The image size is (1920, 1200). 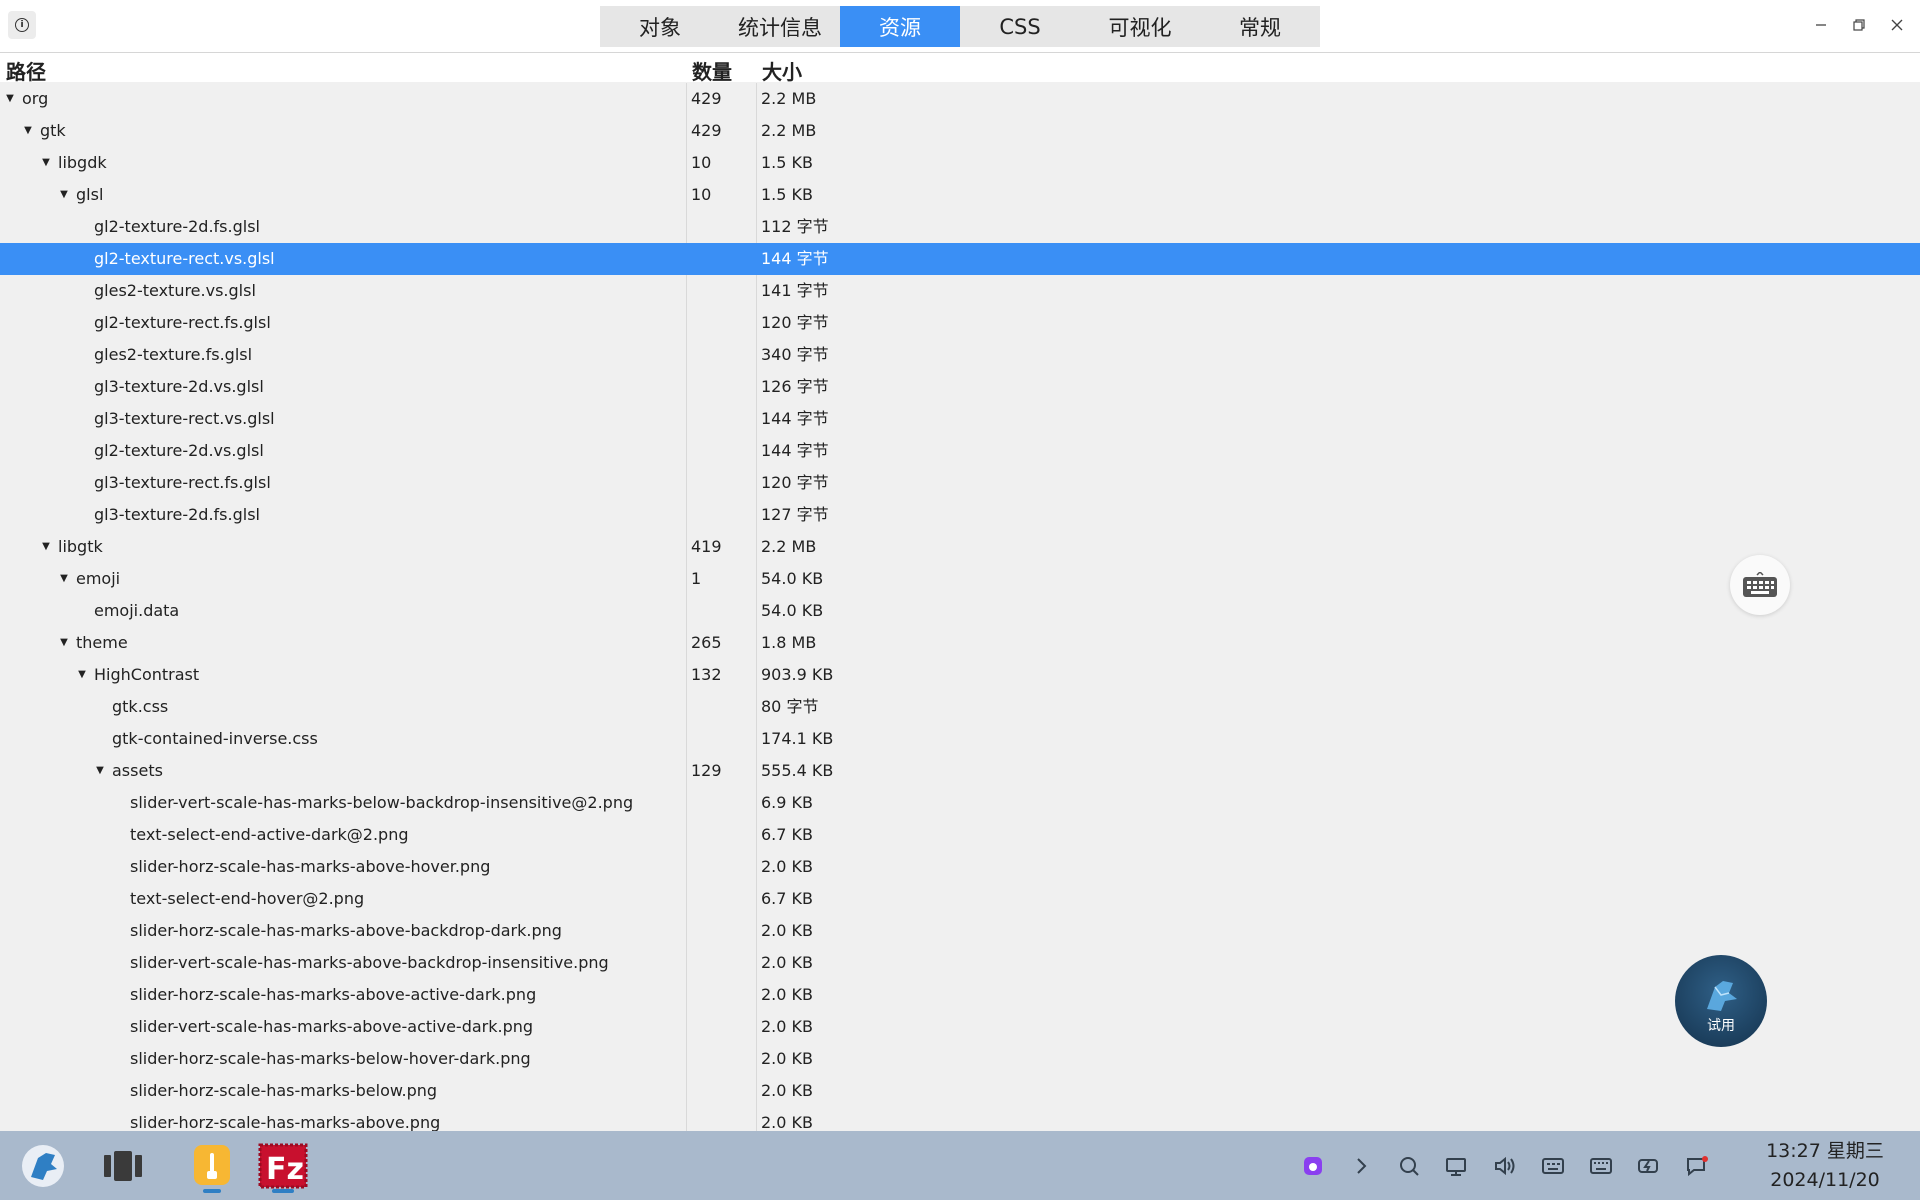 What do you see at coordinates (43, 1166) in the screenshot?
I see `start-menu-button` at bounding box center [43, 1166].